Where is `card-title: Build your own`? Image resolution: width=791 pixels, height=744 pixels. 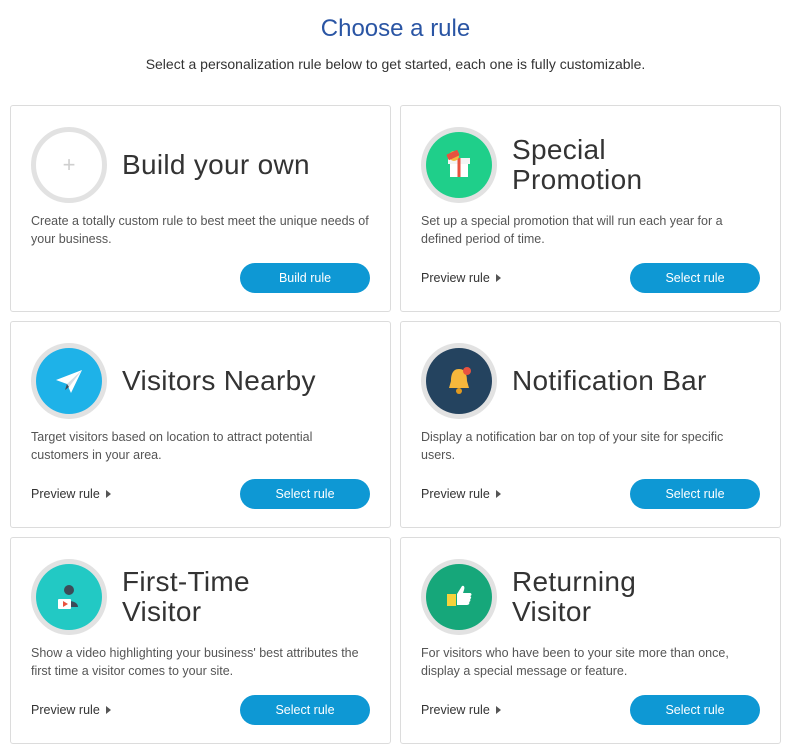
card-title: Build your own is located at coordinates (216, 165).